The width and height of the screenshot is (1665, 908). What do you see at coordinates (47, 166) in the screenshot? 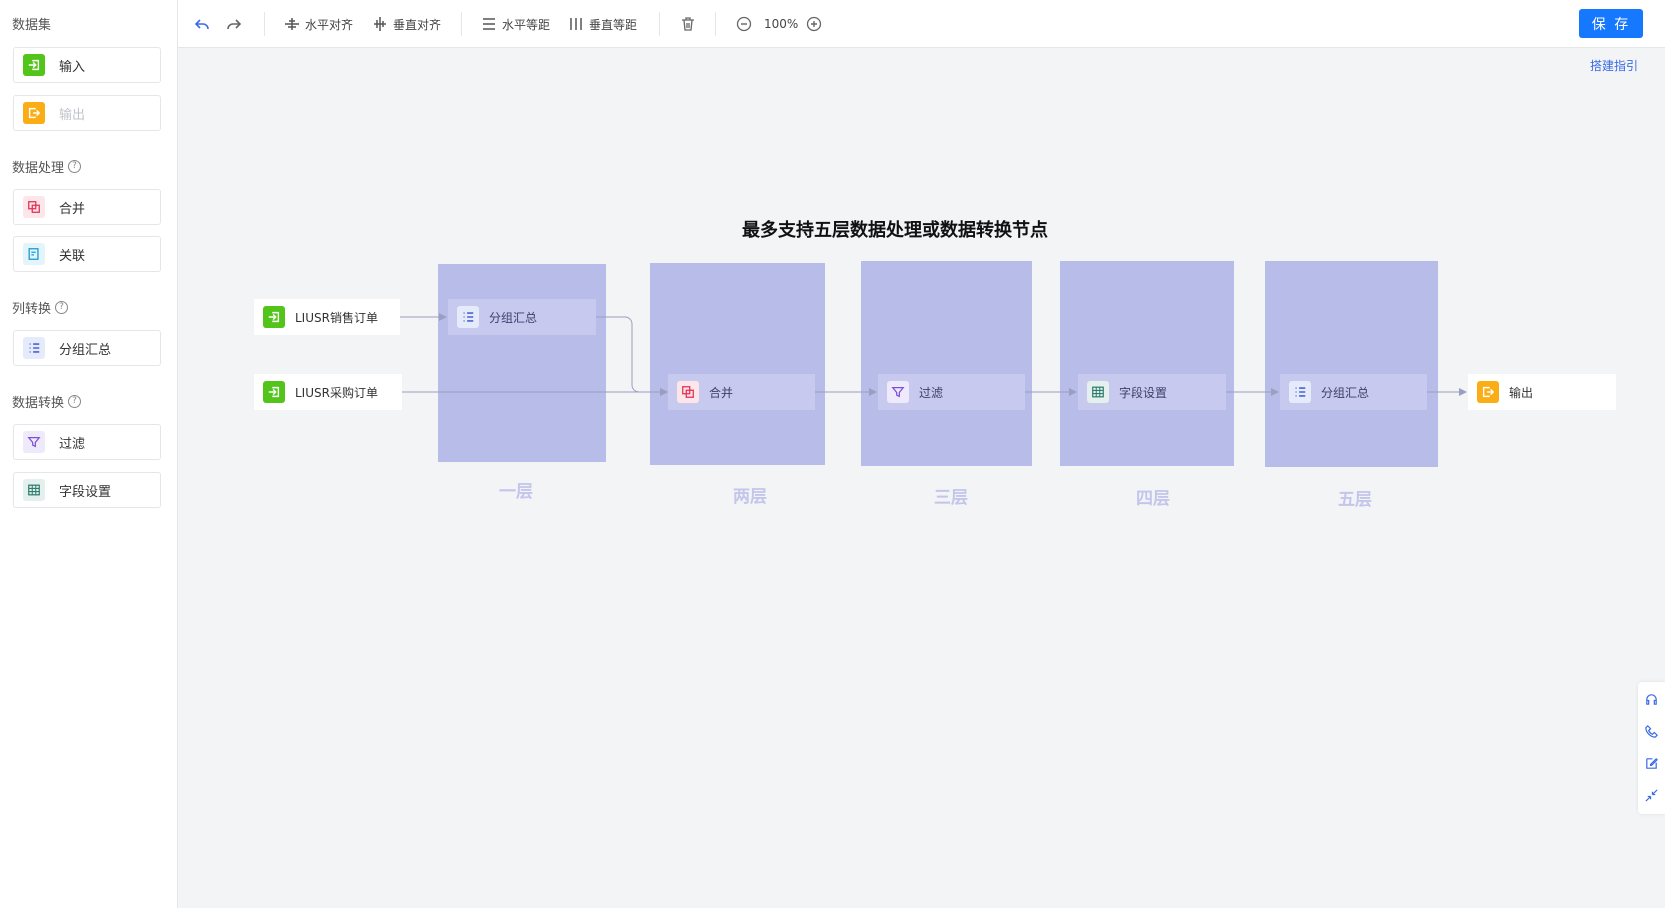
I see `section-title-processing: 数据处理 ?` at bounding box center [47, 166].